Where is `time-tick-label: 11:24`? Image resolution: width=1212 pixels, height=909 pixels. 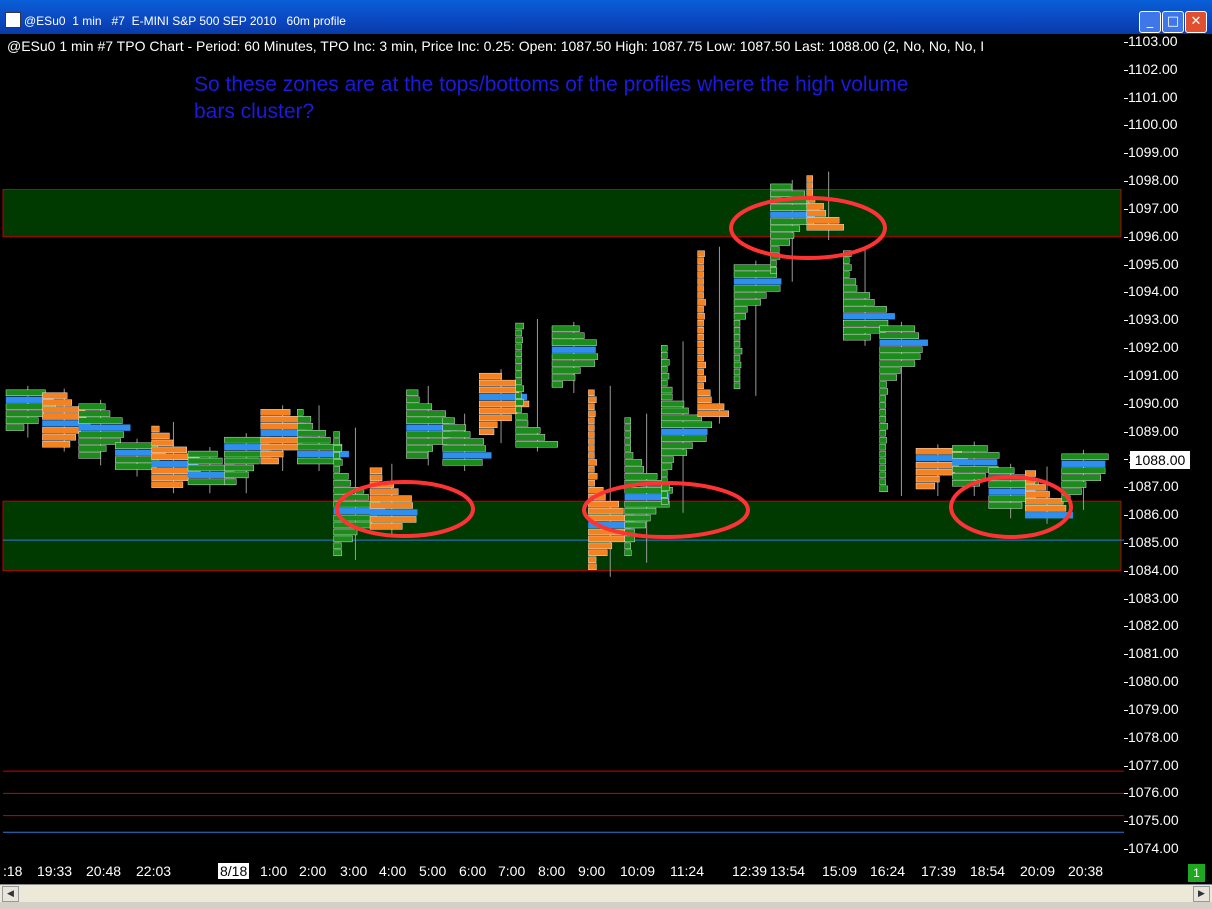 time-tick-label: 11:24 is located at coordinates (687, 871).